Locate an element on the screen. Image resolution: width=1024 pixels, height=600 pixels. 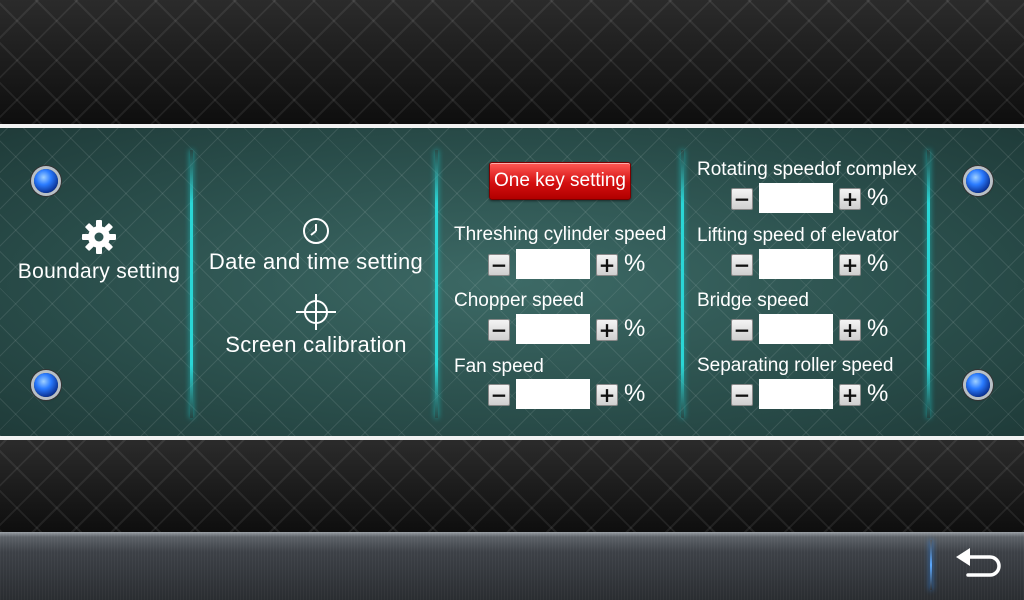
bottom-nav-bar is located at coordinates (512, 566).